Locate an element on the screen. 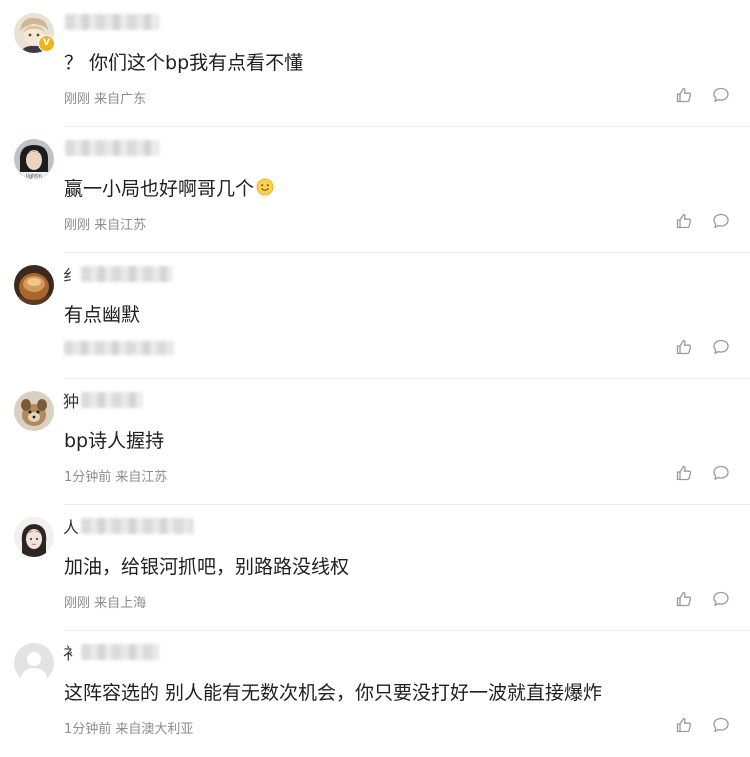  smile-emoji-icon is located at coordinates (265, 187).